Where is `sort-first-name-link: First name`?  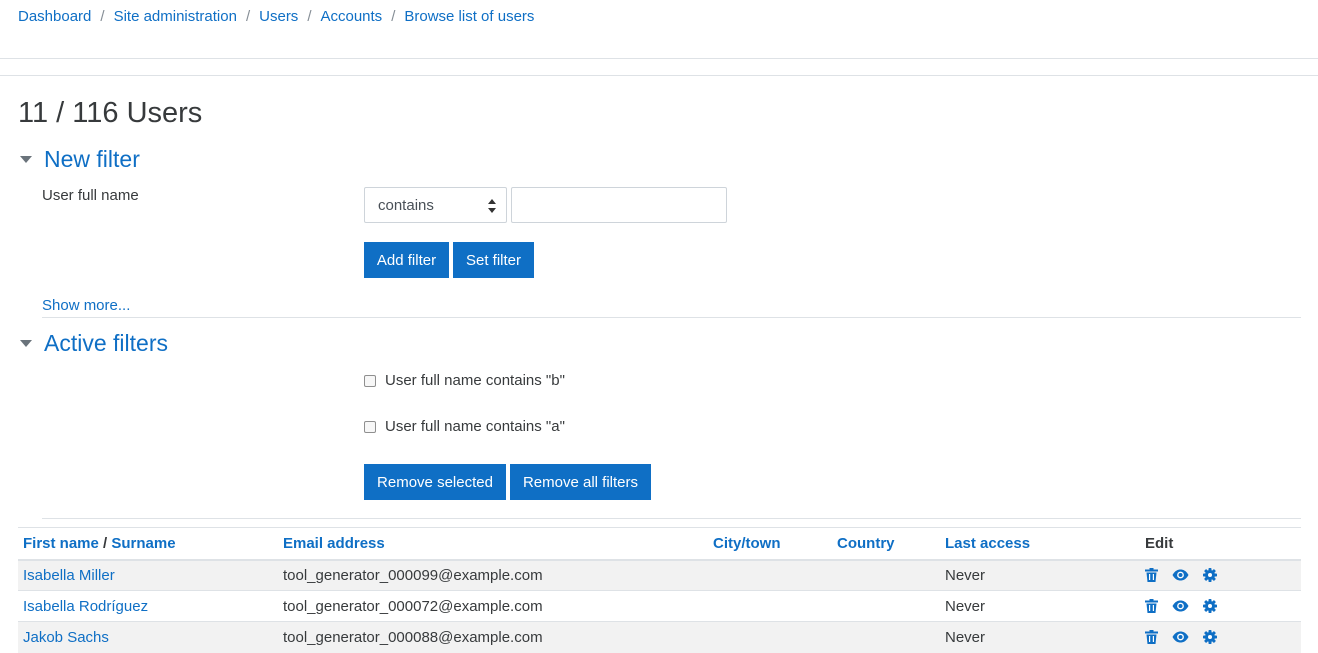
sort-first-name-link: First name is located at coordinates (61, 543).